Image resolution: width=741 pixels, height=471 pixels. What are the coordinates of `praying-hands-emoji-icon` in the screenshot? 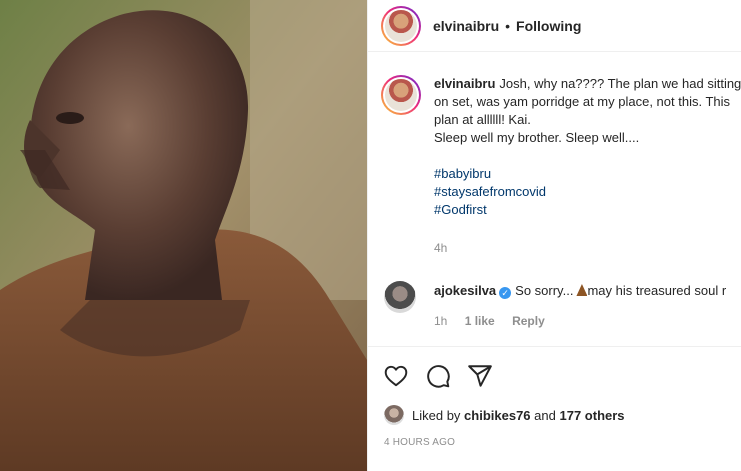 It's located at (582, 290).